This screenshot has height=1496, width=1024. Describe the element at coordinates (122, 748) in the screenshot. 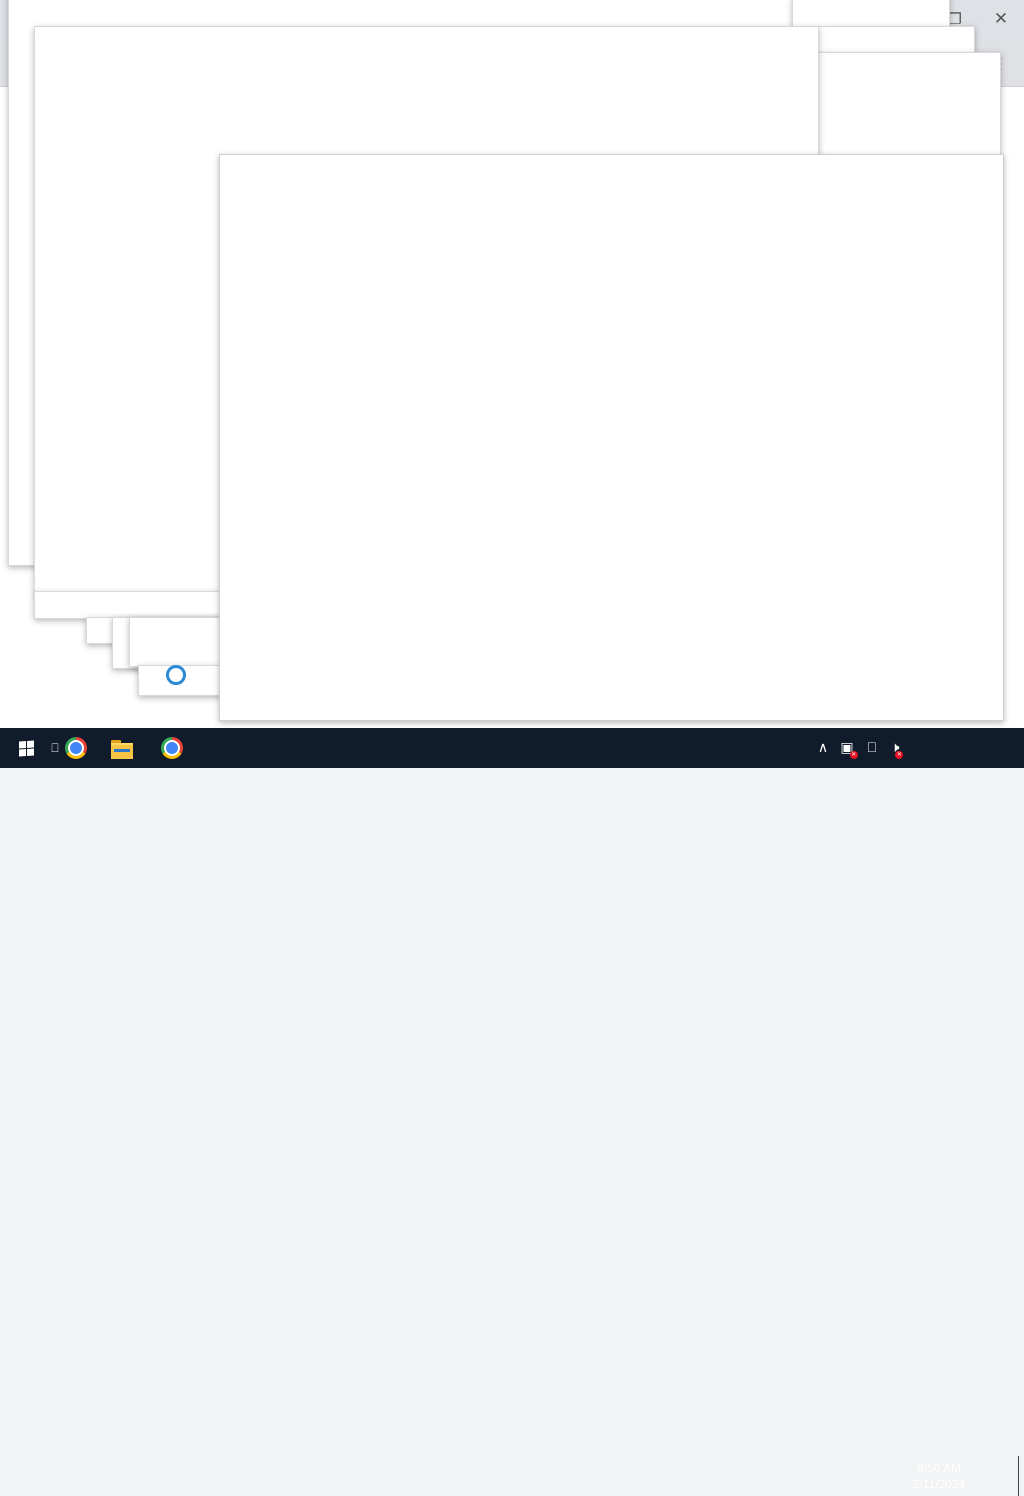

I see `folder-icon` at that location.